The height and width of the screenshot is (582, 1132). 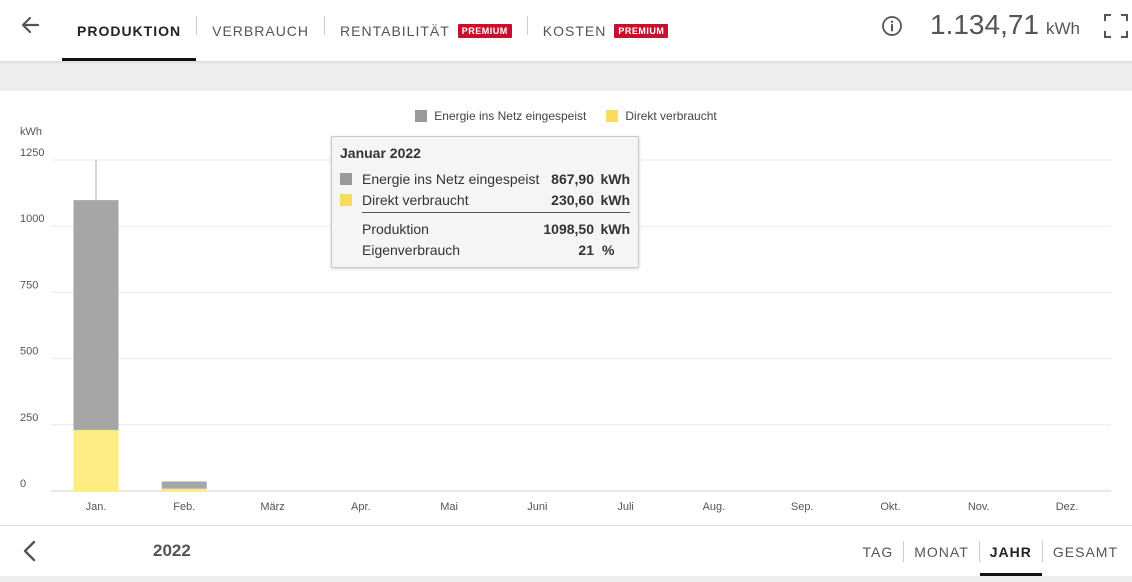 What do you see at coordinates (184, 507) in the screenshot?
I see `x-tick-label: Feb.` at bounding box center [184, 507].